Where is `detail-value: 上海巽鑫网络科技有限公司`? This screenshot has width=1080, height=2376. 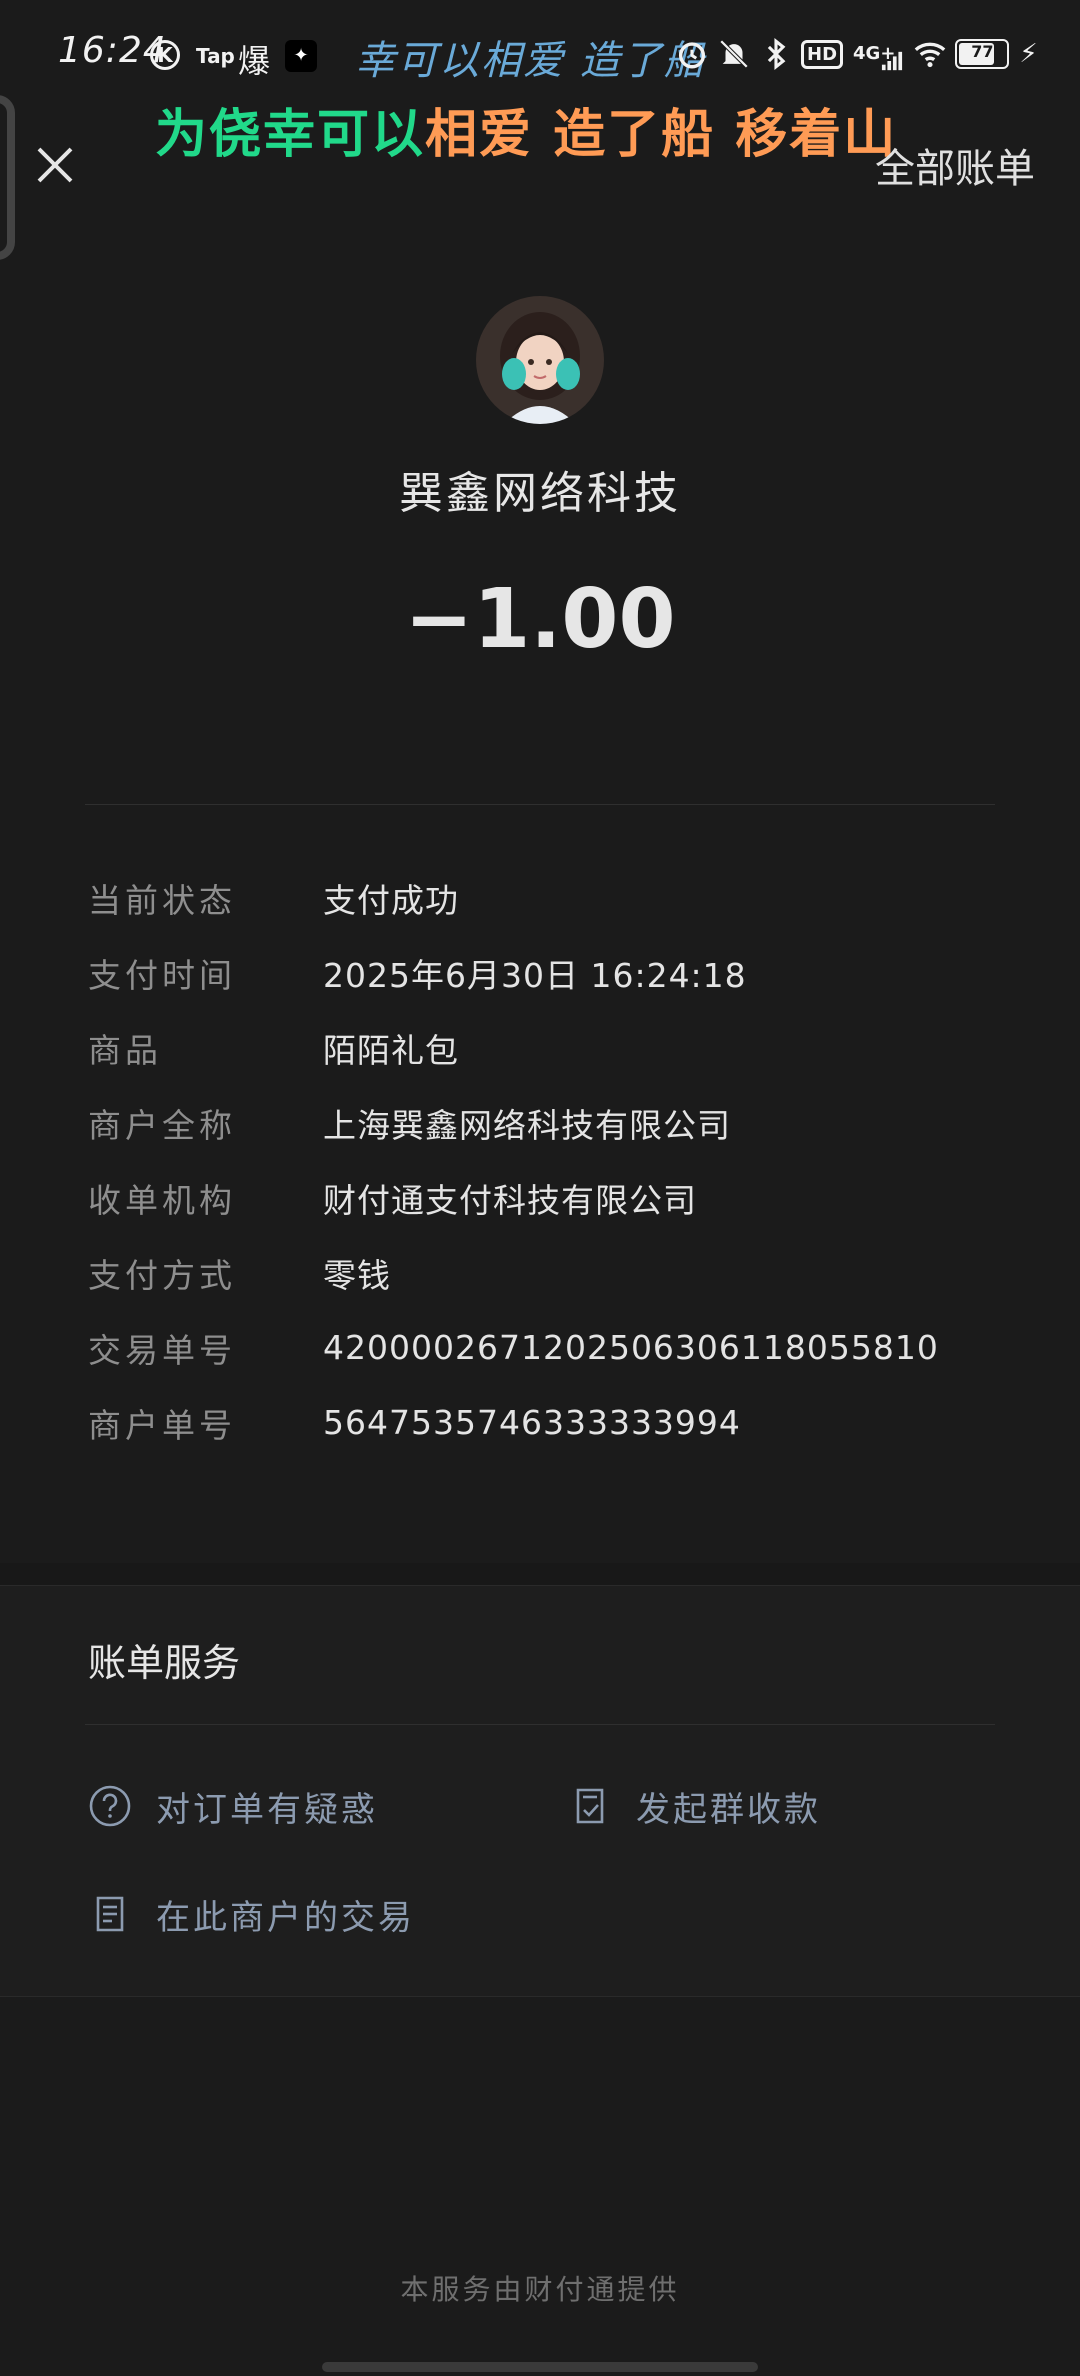 detail-value: 上海巽鑫网络科技有限公司 is located at coordinates (527, 1125).